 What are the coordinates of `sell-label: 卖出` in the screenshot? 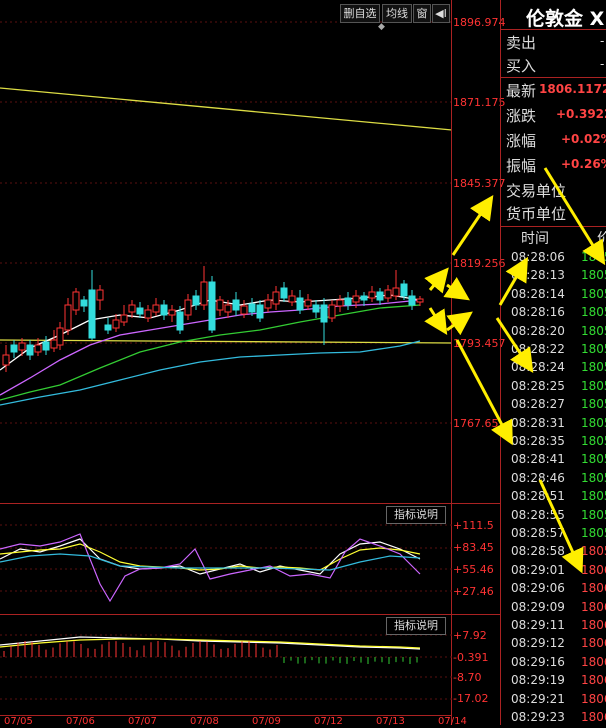 It's located at (521, 43).